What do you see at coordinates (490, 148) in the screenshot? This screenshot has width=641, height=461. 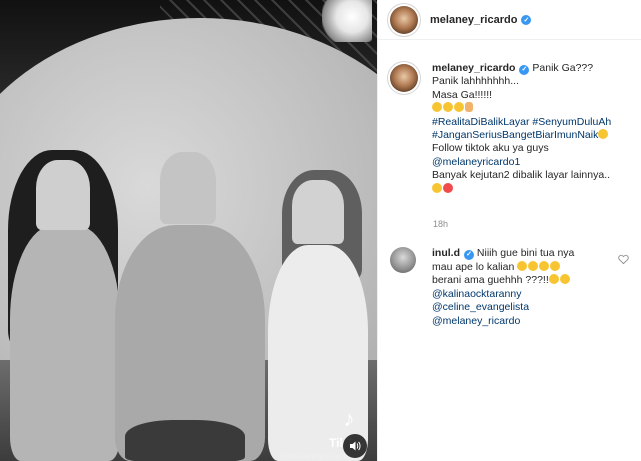 I see `caption-line: Follow tiktok aku ya guys` at bounding box center [490, 148].